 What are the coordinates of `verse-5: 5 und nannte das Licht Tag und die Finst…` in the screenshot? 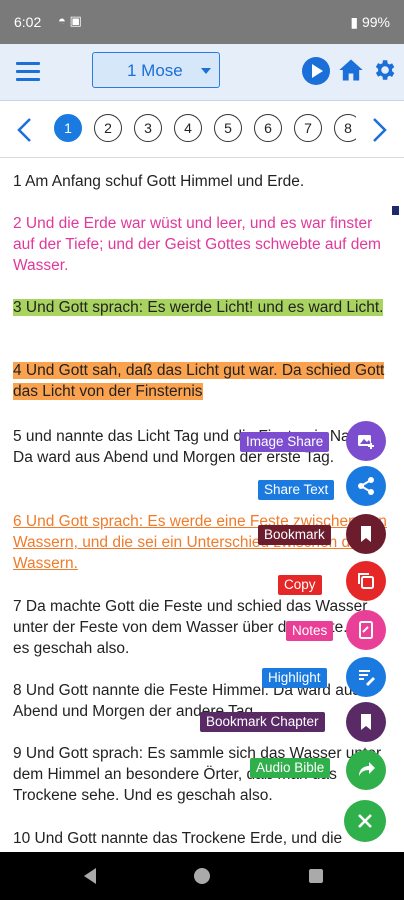 It's located at (202, 447).